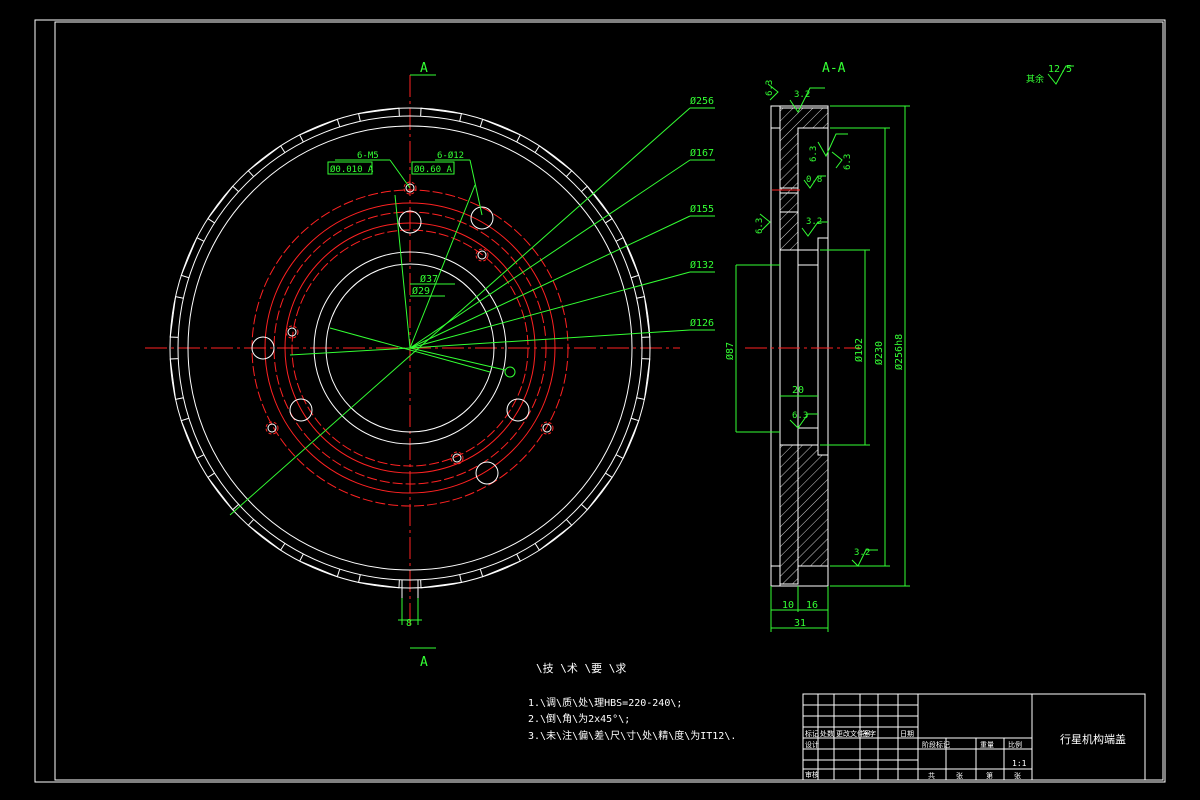 This screenshot has width=1200, height=800. What do you see at coordinates (1017, 775) in the screenshot?
I see `tb-bottom-label-3: 张` at bounding box center [1017, 775].